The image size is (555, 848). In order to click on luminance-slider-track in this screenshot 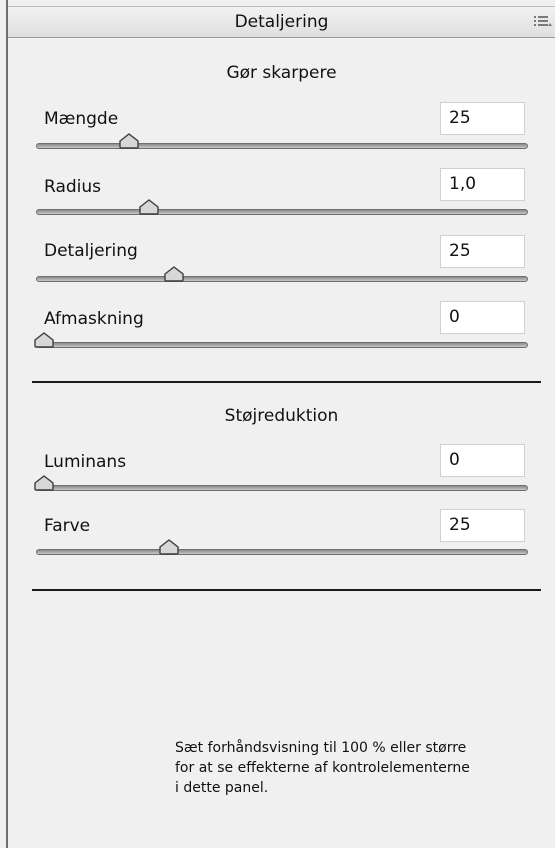, I will do `click(282, 488)`.